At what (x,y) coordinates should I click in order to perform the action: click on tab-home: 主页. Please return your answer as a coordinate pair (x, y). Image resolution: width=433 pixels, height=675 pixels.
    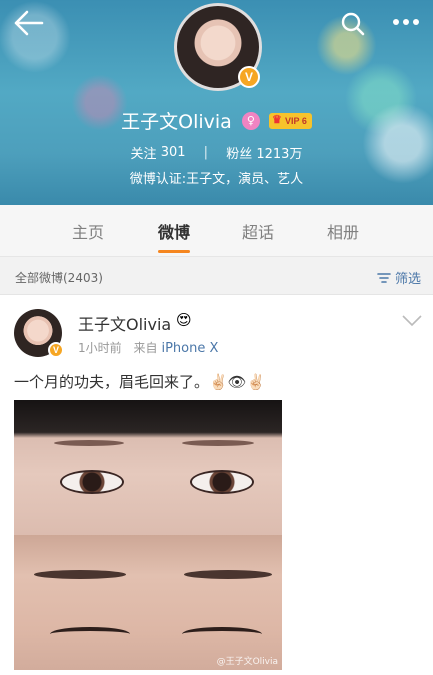
    Looking at the image, I should click on (88, 231).